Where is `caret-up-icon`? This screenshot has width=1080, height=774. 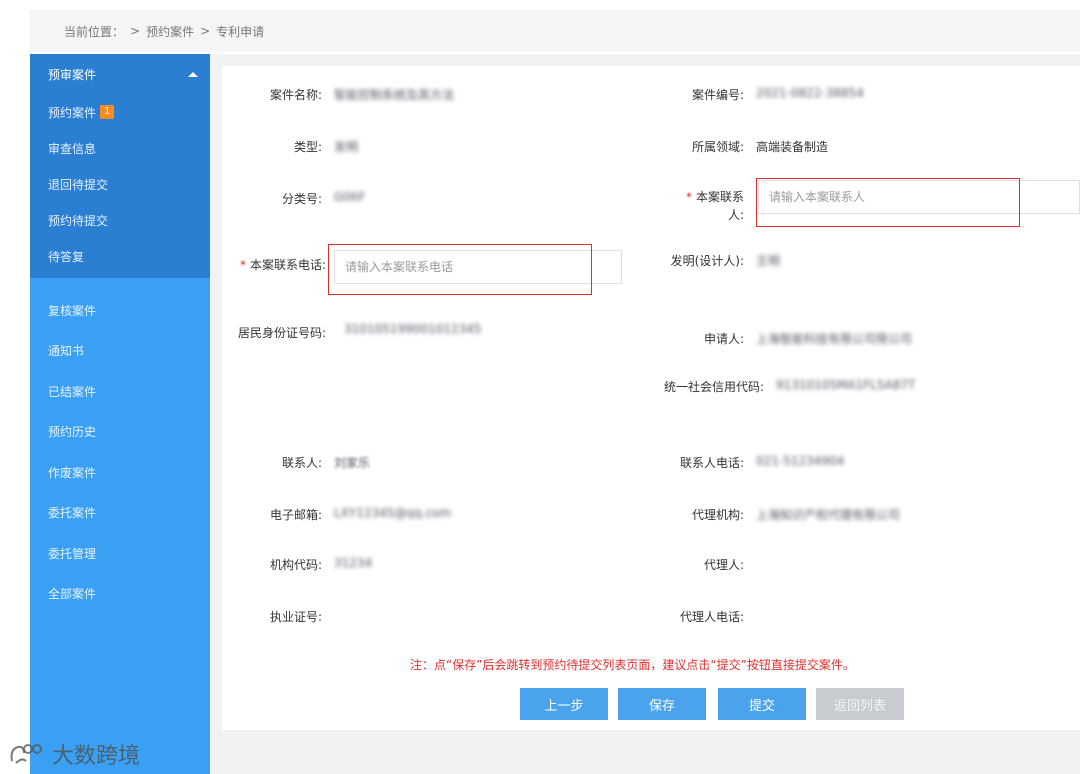
caret-up-icon is located at coordinates (193, 74).